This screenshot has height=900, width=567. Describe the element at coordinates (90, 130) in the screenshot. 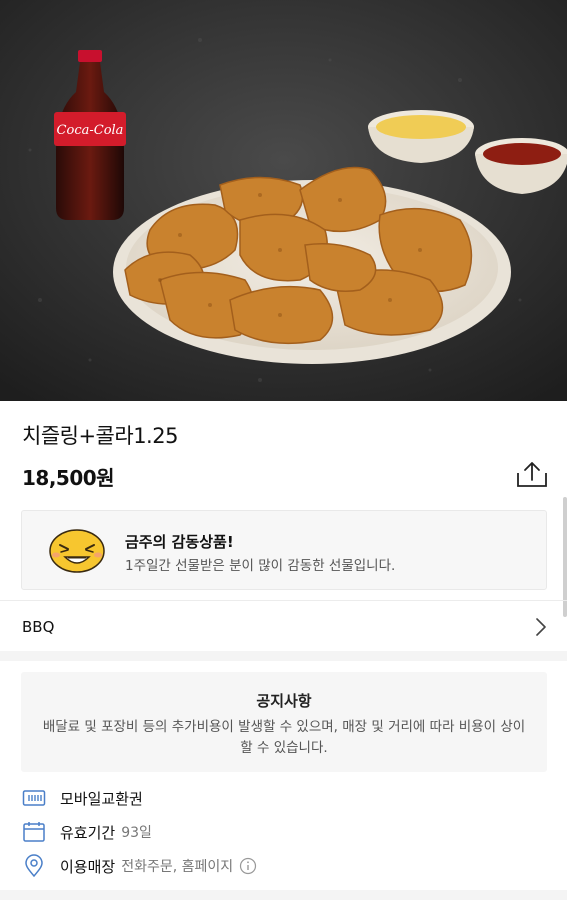

I see `svg-text: Coca-Cola` at that location.